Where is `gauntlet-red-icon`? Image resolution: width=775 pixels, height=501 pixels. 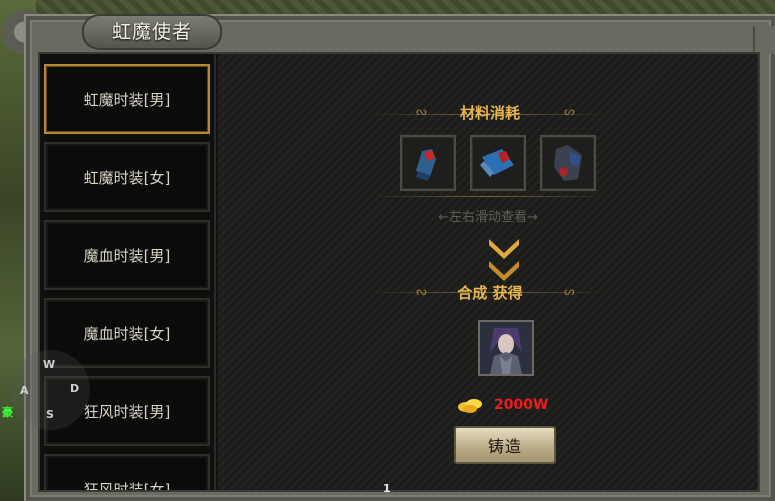
gauntlet-red-icon is located at coordinates (426, 165).